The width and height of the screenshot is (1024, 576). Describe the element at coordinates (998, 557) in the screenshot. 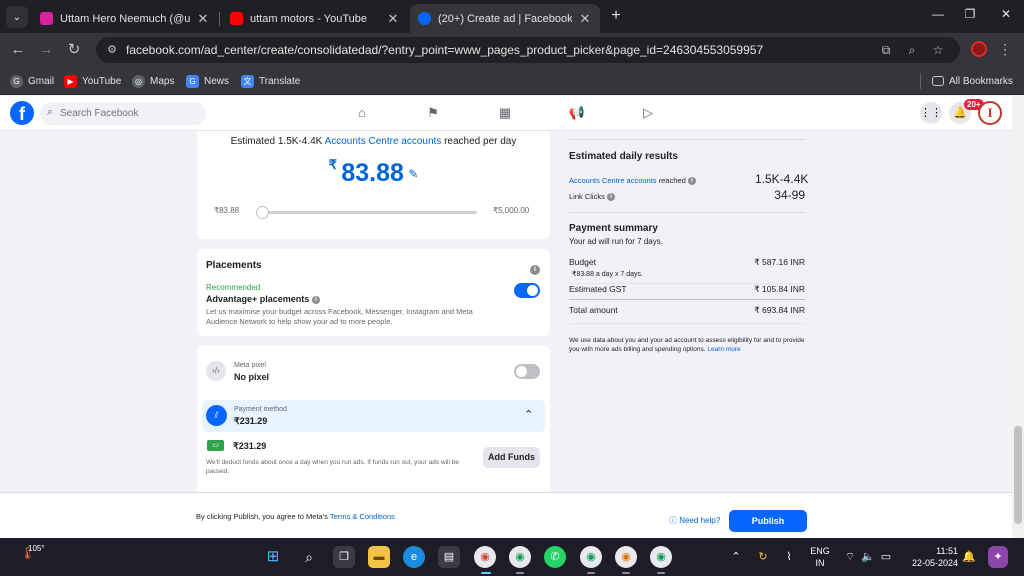

I see `copilot-icon: ✦` at that location.